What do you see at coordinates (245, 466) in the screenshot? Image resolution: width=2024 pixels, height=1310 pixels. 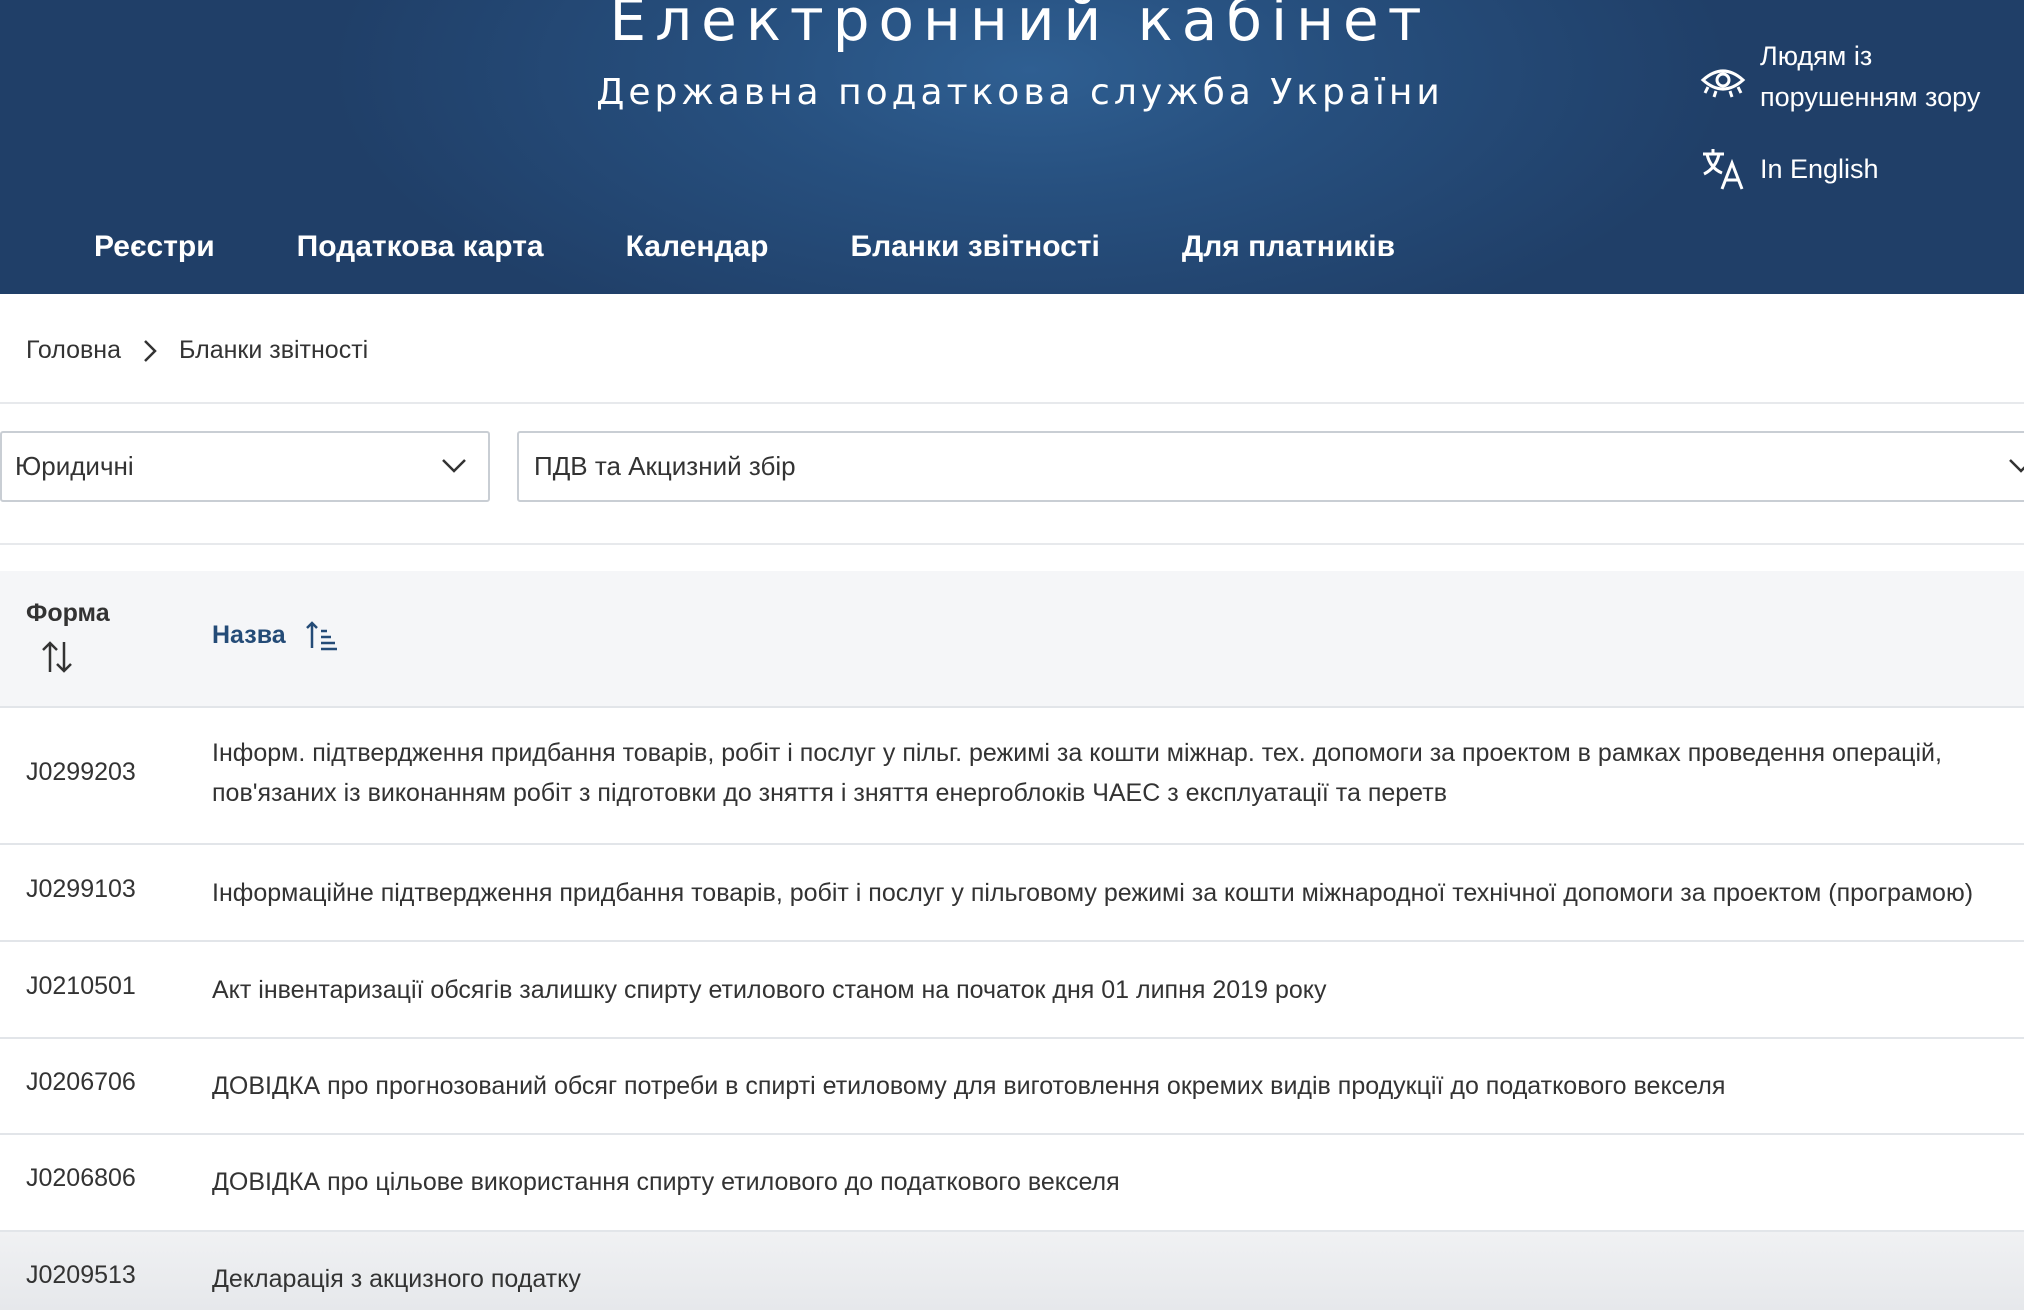 I see `payer-type-select: Юридичні` at bounding box center [245, 466].